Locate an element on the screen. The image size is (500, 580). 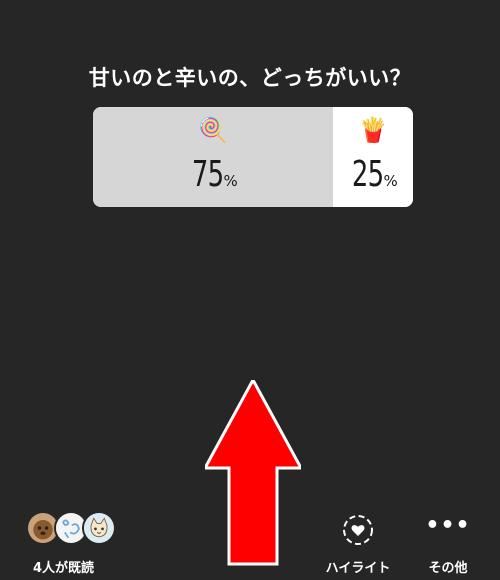
poll-sticker: 🍭 75 % 🍟 25 % is located at coordinates (253, 157).